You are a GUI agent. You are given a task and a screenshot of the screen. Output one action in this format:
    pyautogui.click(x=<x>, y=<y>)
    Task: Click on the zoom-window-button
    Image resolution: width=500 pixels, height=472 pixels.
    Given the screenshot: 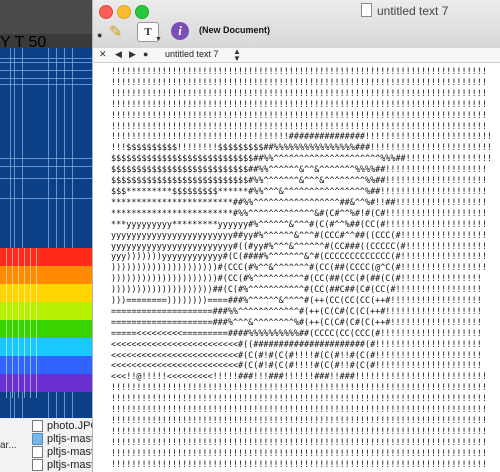 What is the action you would take?
    pyautogui.click(x=142, y=12)
    